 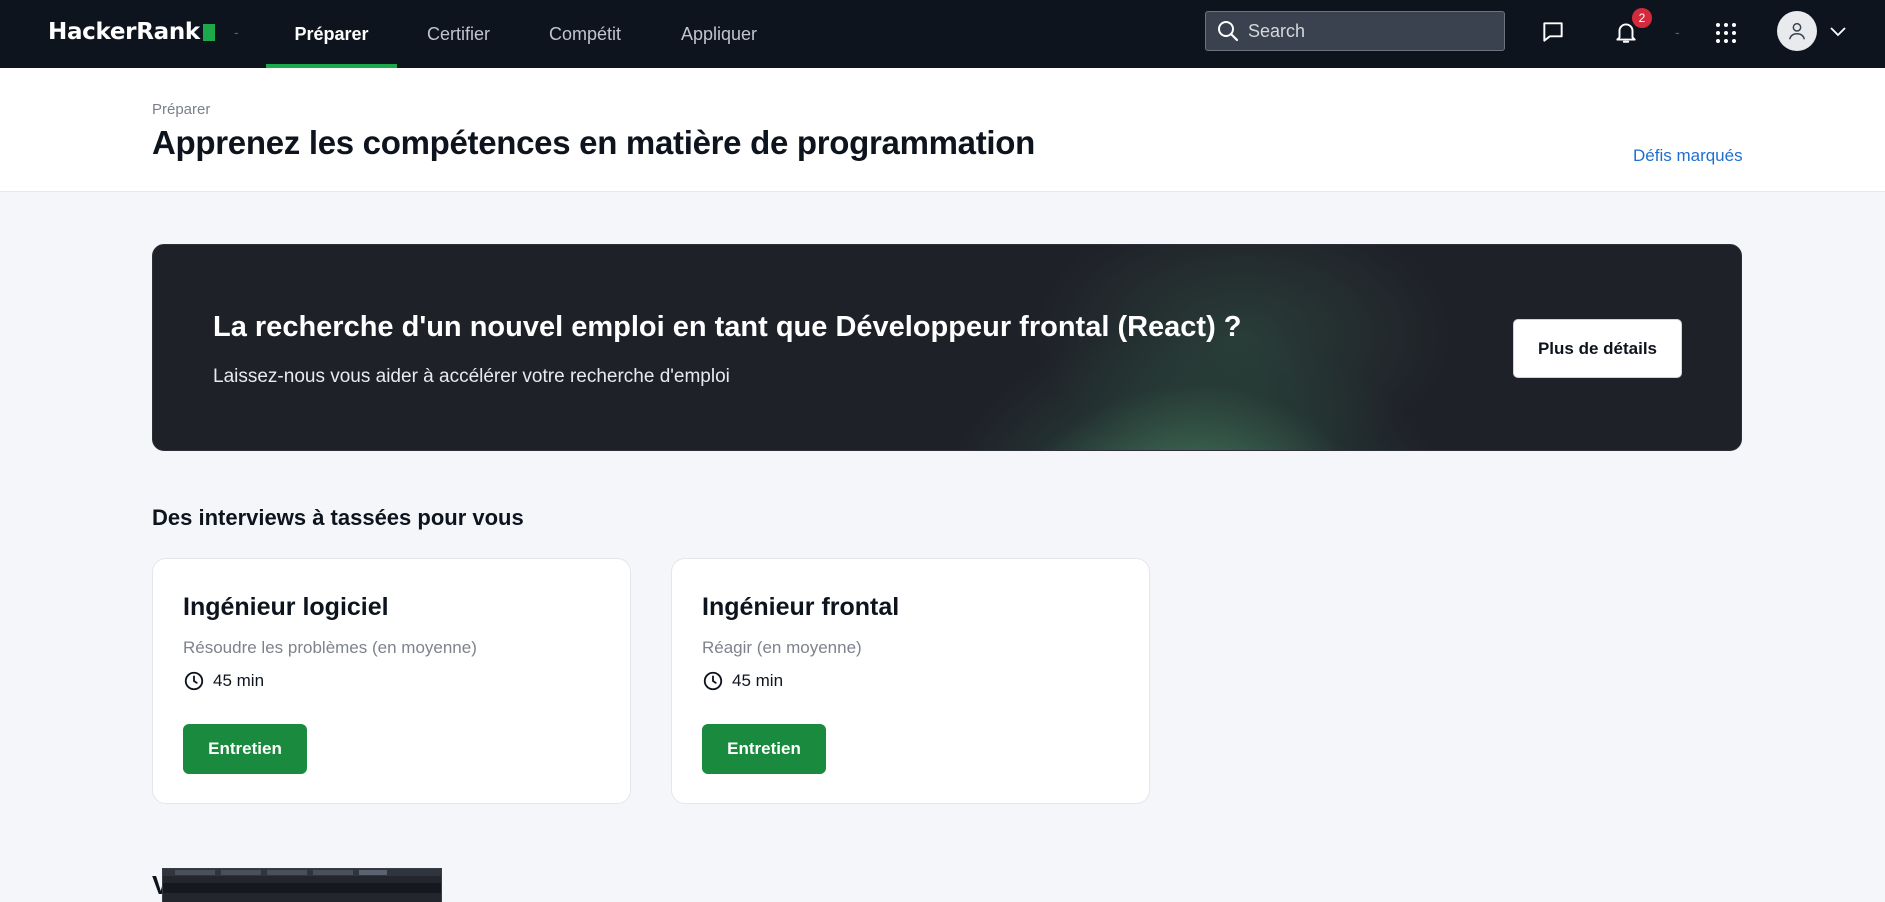 I want to click on nav-tab-certifier: Certifier, so click(x=458, y=34).